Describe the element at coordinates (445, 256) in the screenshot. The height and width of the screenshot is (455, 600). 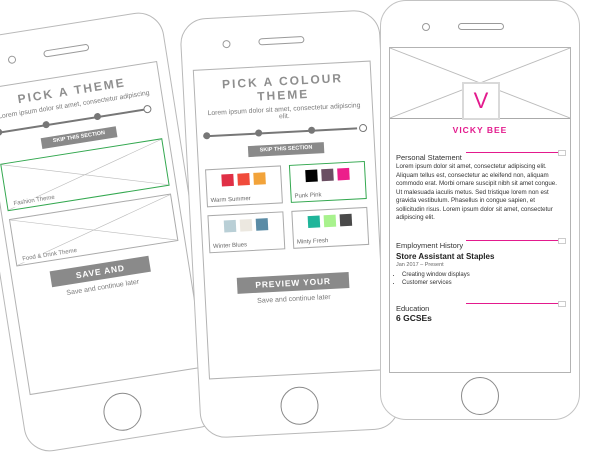
I see `job-title: Store Assistant at Staples` at that location.